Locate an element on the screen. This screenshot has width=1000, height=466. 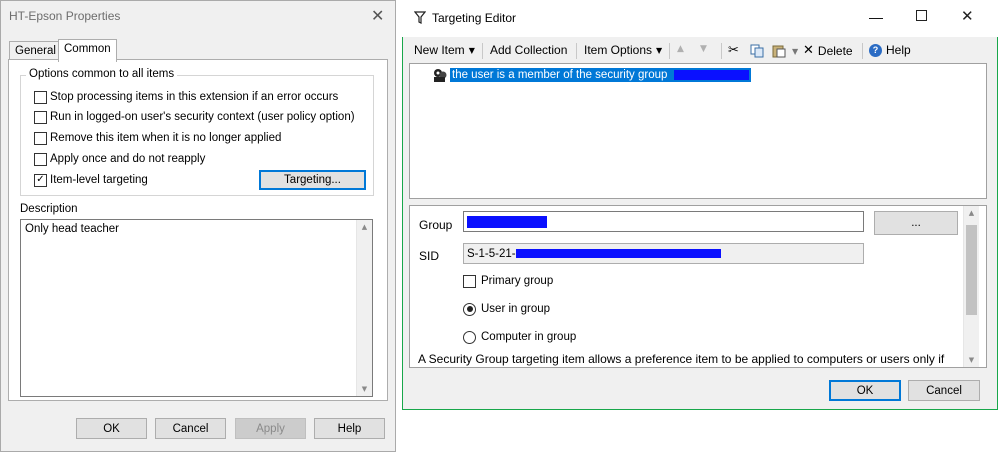
properties-scrollbar: ▲ ▼ is located at coordinates (971, 286).